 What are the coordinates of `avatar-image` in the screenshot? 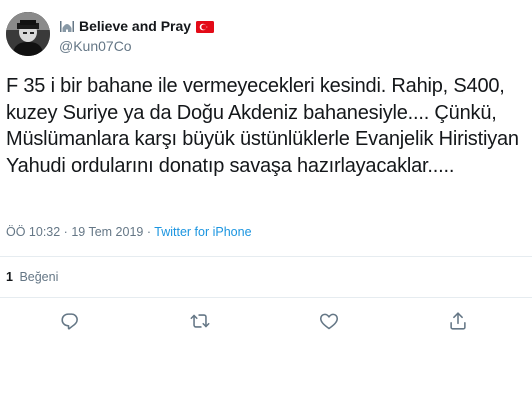 It's located at (28, 34).